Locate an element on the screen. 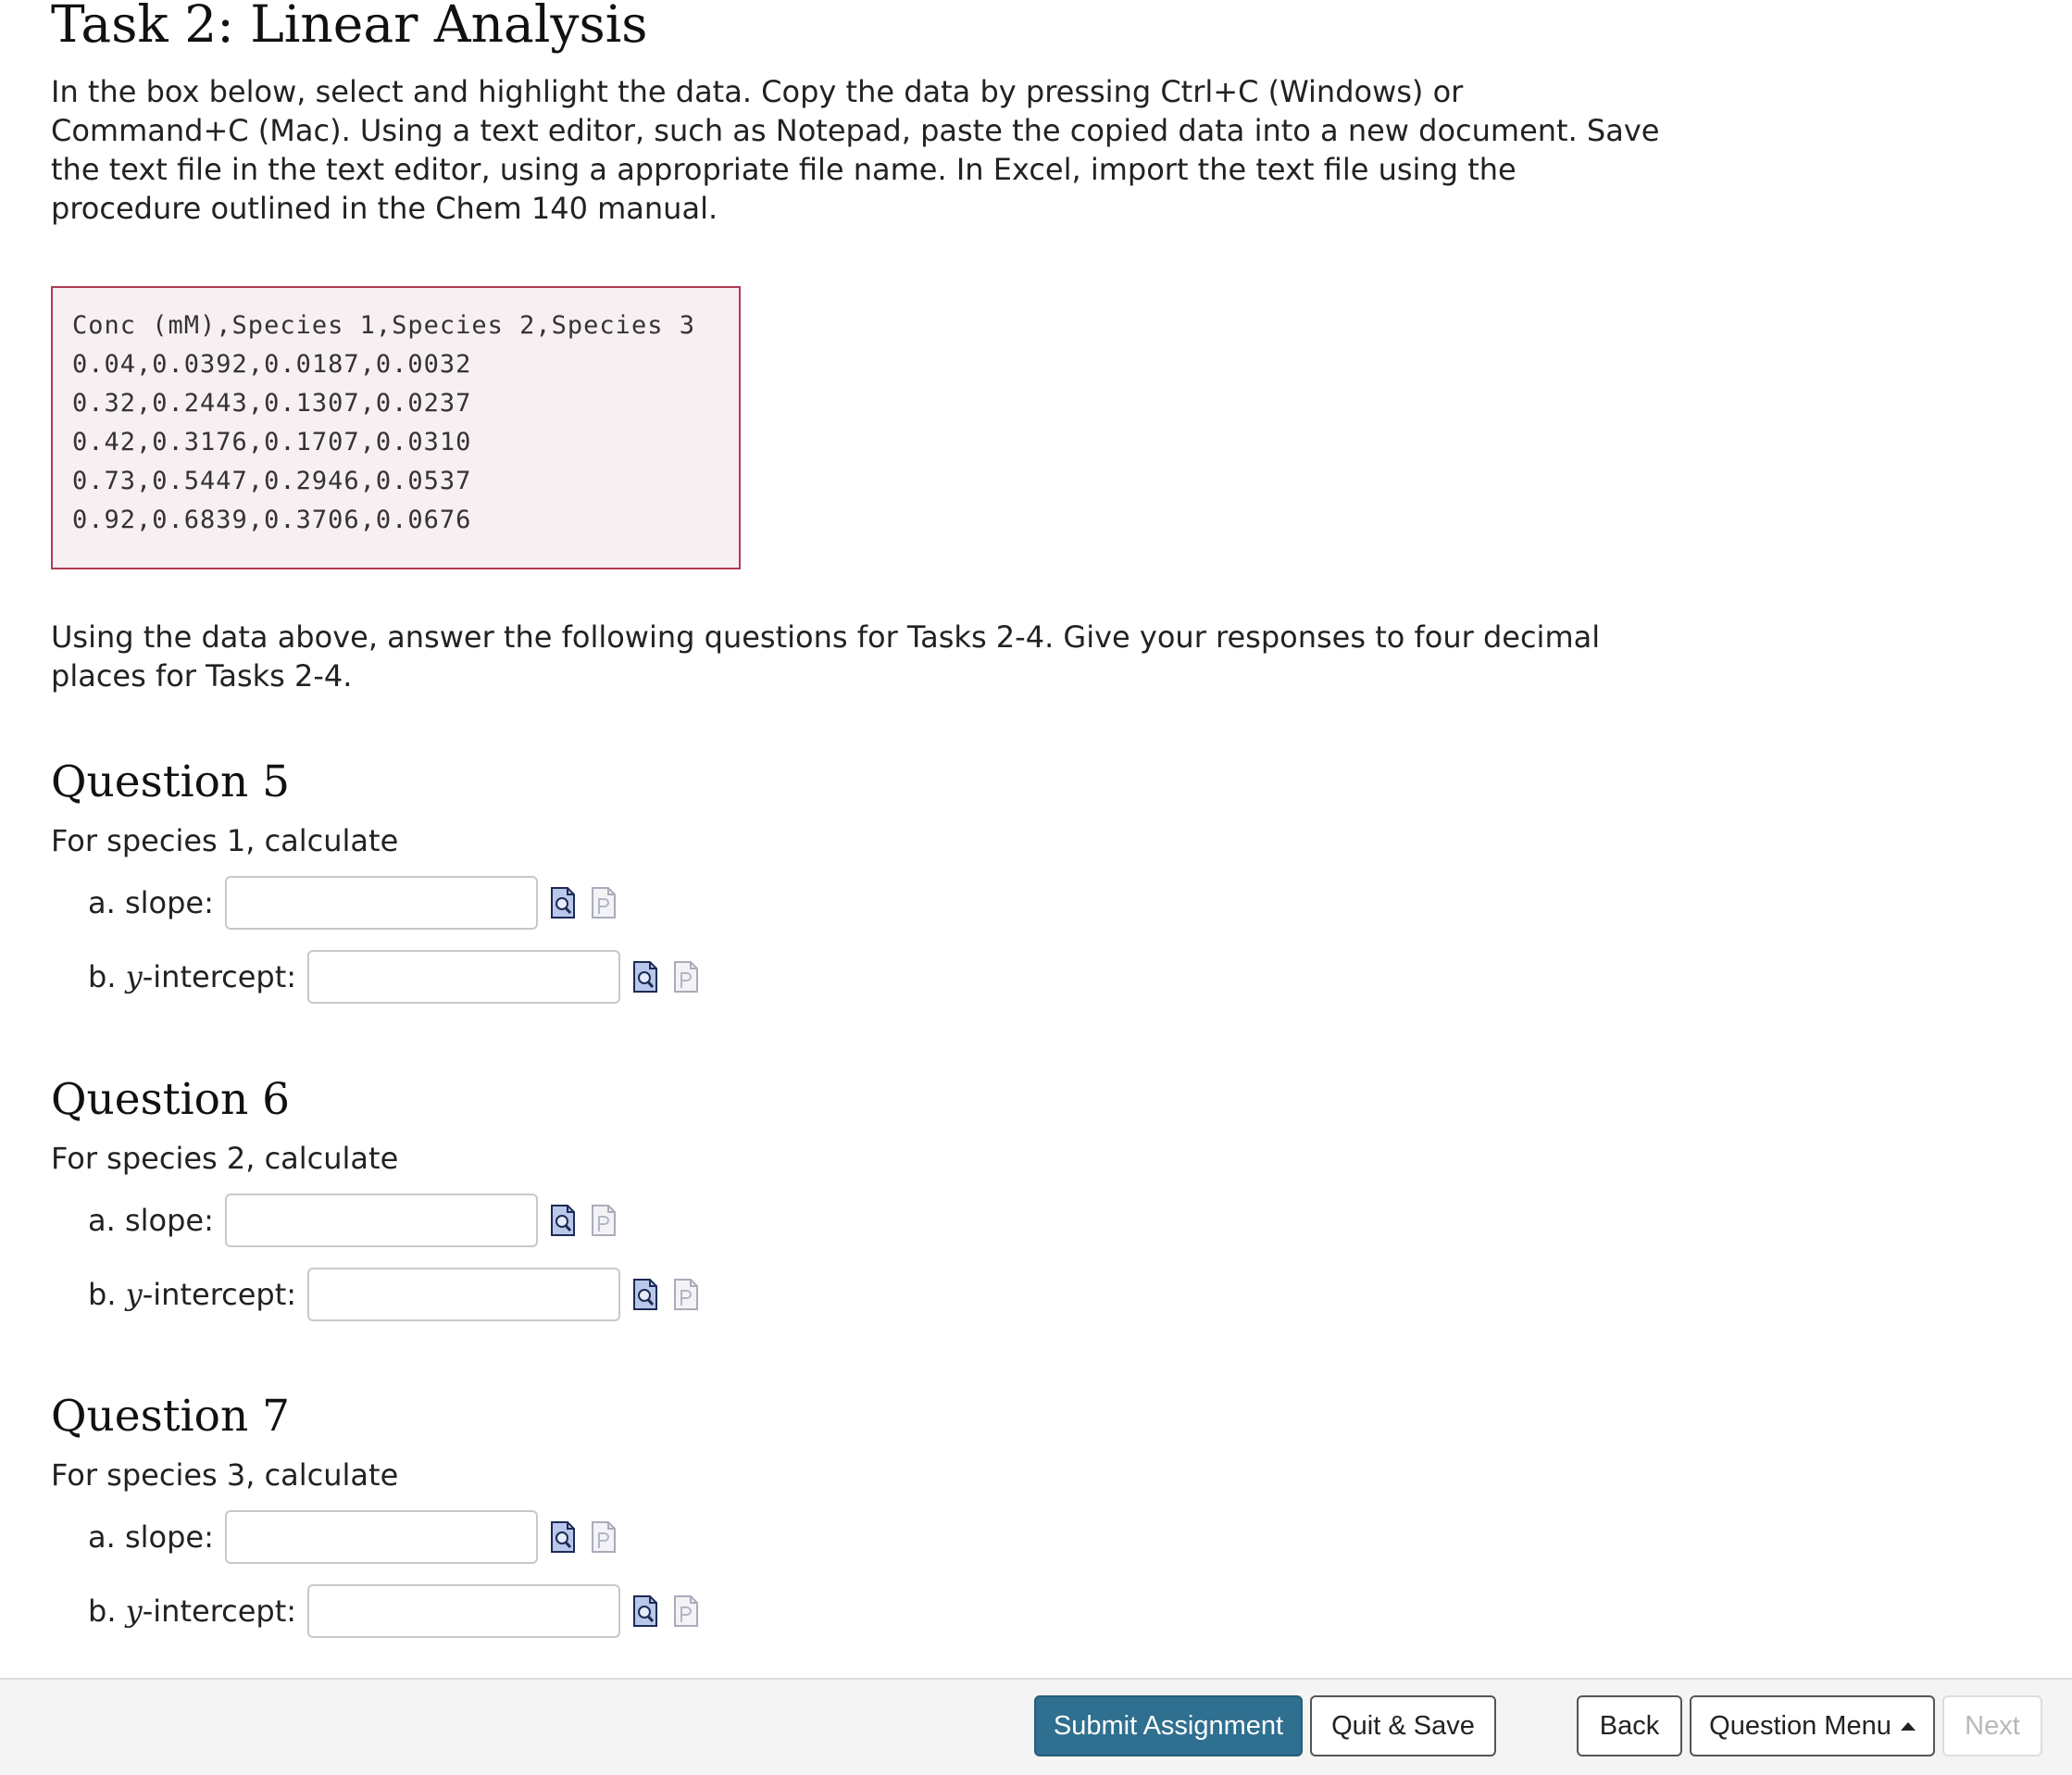 Image resolution: width=2072 pixels, height=1775 pixels. task-title: Task 2: Linear Analysis is located at coordinates (349, 27).